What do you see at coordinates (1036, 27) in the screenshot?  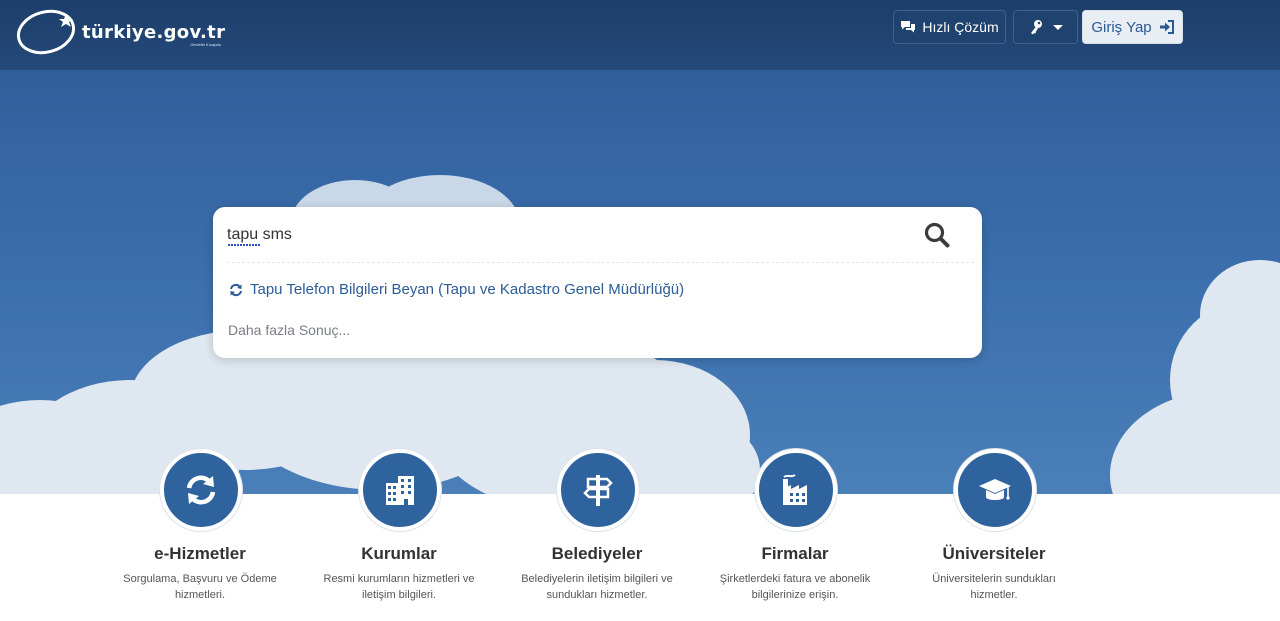 I see `key-icon` at bounding box center [1036, 27].